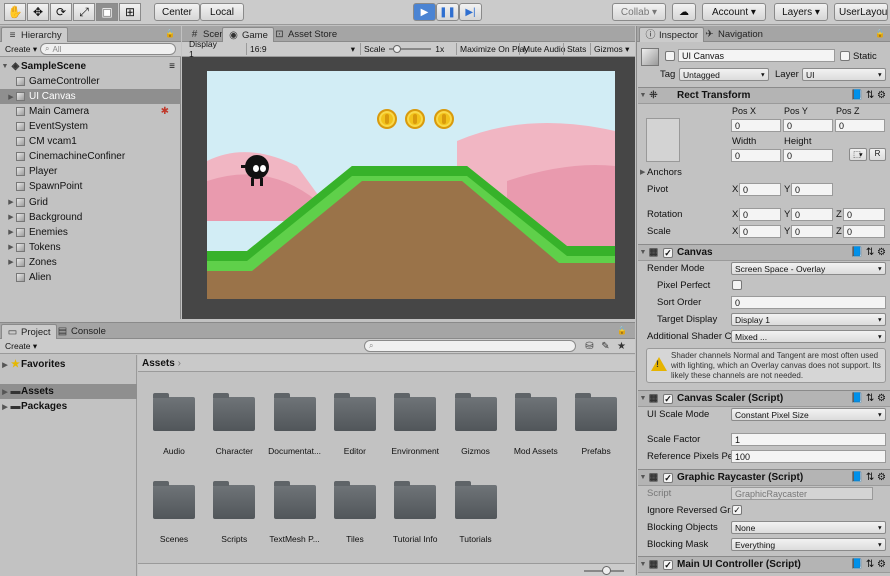 The width and height of the screenshot is (890, 576). I want to click on canvas-scaler-header: ▼ ▦ ✓ Canvas Scaler (Script) 📘 ⇅ ⚙, so click(764, 398).